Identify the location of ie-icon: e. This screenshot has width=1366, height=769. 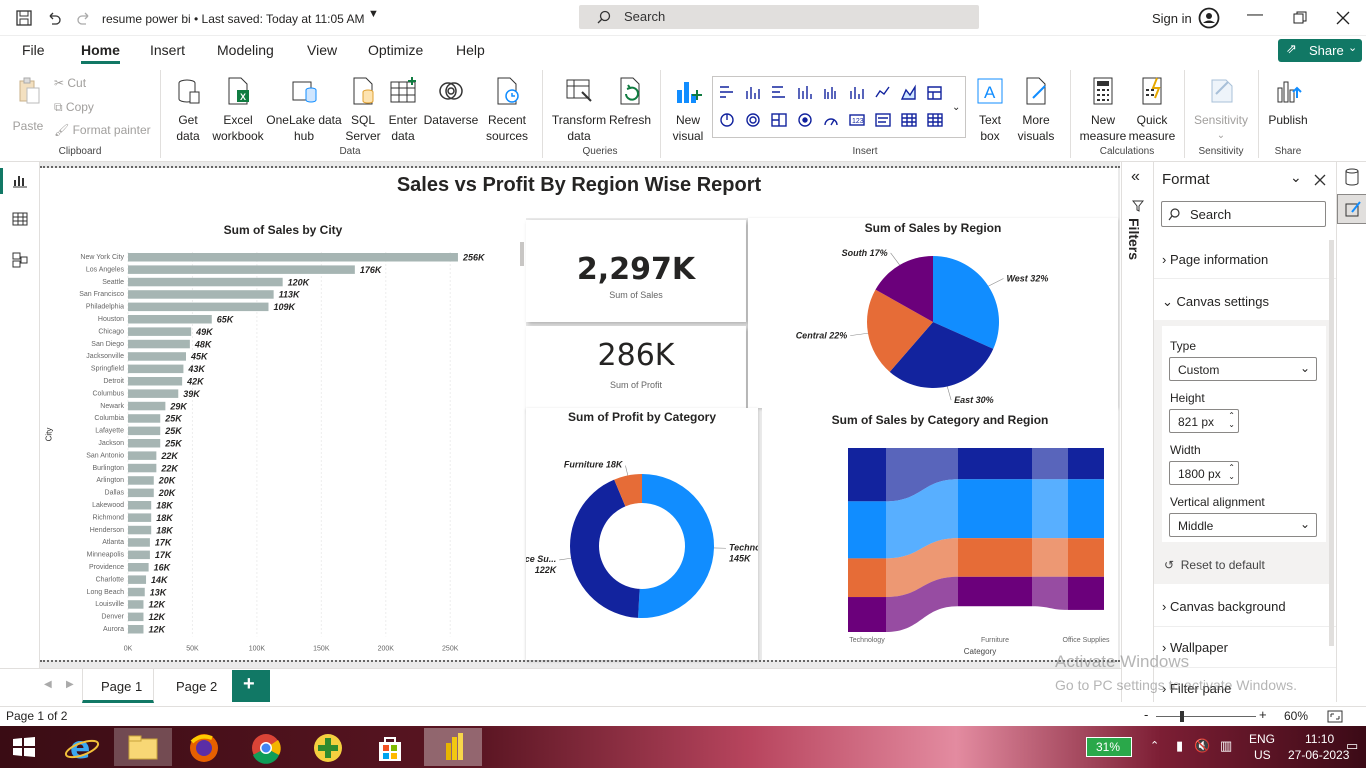
(82, 748).